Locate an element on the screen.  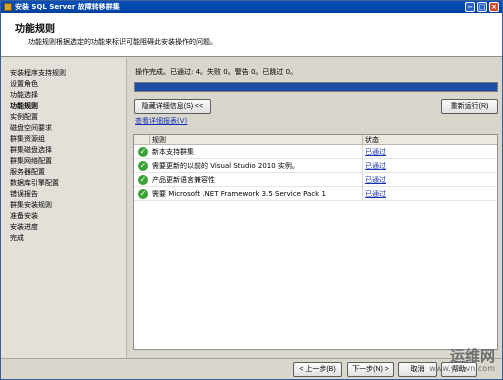
table-row: ✓ 需要更新的以前的 Visual Studio 2010 实例。 已通过 is located at coordinates (315, 166).